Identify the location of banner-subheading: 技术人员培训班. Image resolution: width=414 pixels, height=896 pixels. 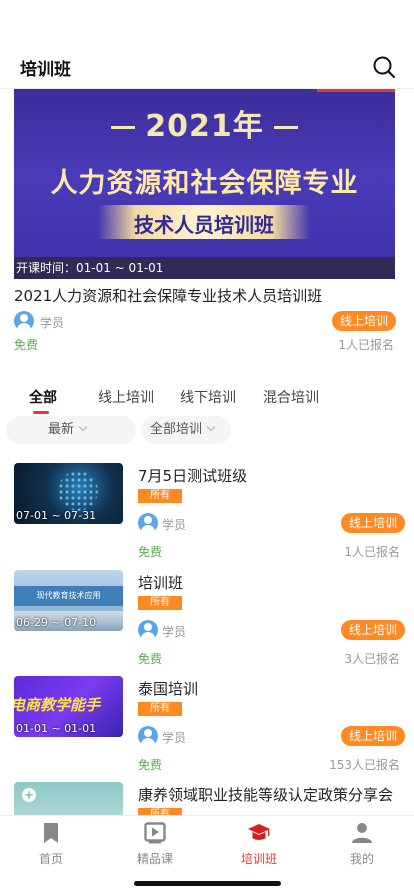
(204, 225).